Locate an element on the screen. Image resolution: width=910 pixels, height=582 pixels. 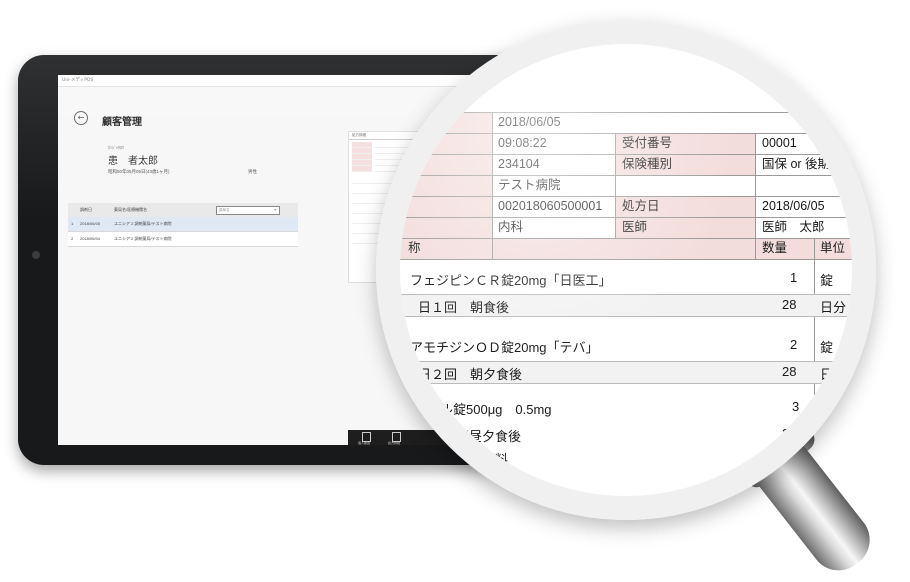
col-qty-header: 数量 is located at coordinates (775, 248).